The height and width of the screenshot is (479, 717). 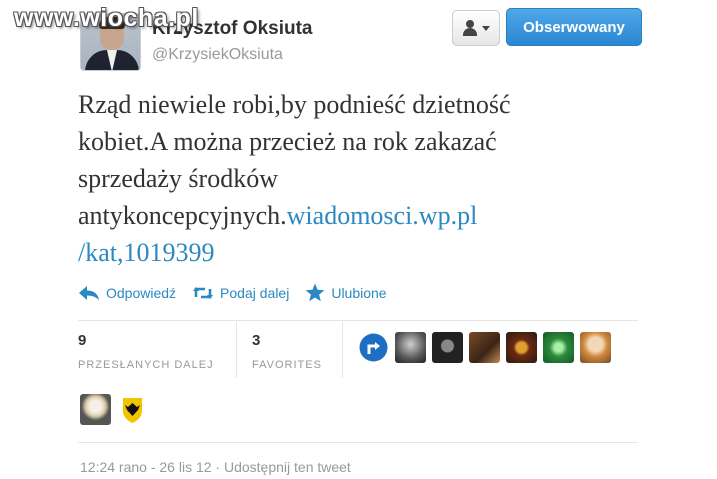 I want to click on reply-button: Odpowiedź, so click(x=127, y=293).